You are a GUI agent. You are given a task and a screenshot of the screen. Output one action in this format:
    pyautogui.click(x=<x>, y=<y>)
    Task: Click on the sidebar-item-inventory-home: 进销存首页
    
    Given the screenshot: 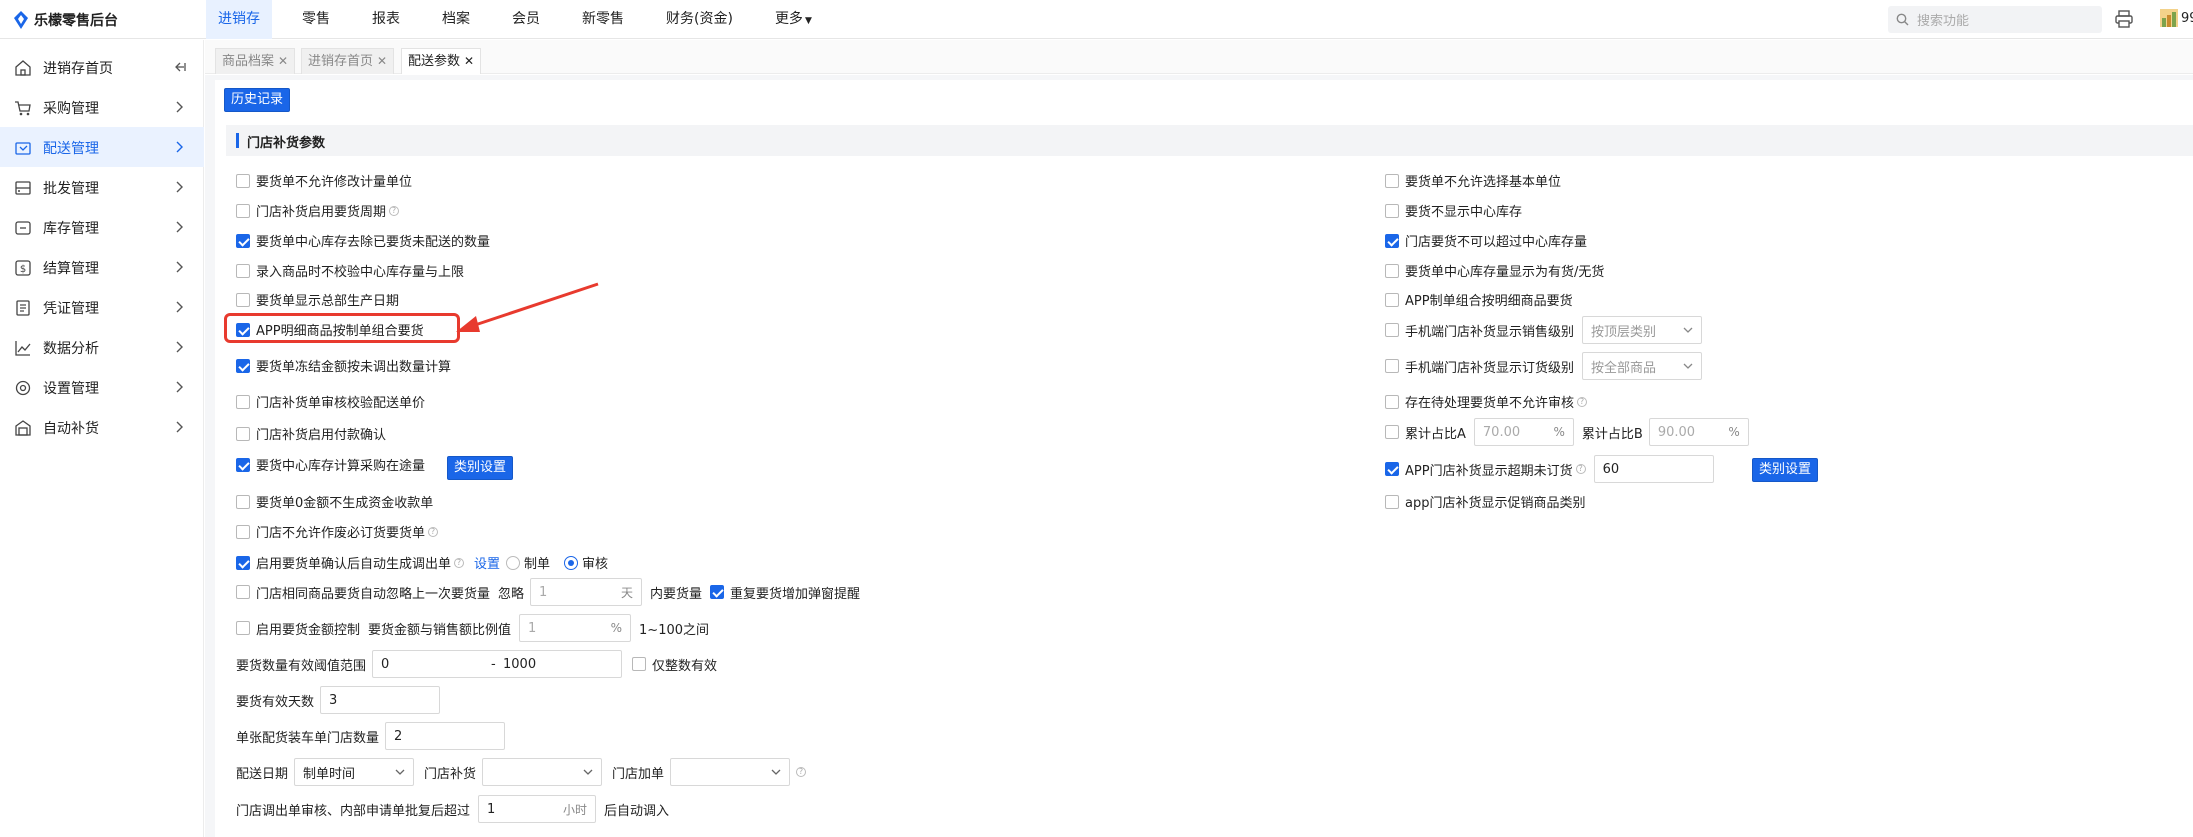 What is the action you would take?
    pyautogui.click(x=102, y=67)
    